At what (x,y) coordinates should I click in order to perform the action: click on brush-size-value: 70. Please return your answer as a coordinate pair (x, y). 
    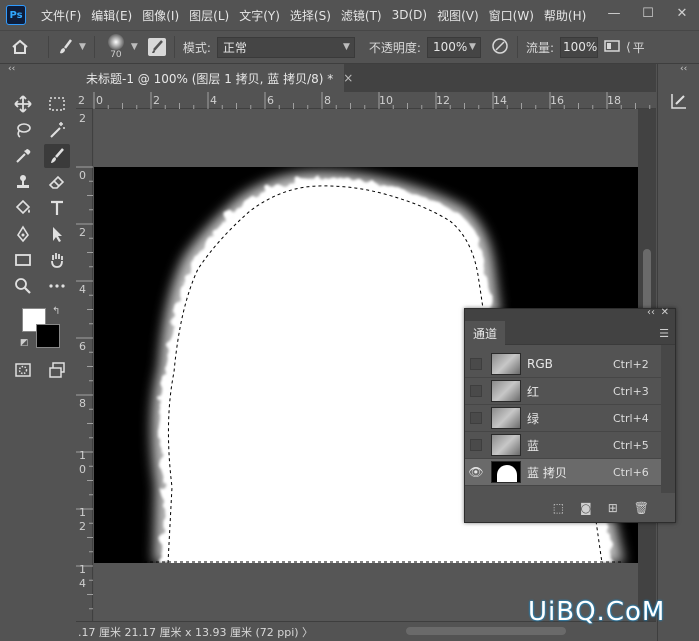
    Looking at the image, I should click on (116, 55).